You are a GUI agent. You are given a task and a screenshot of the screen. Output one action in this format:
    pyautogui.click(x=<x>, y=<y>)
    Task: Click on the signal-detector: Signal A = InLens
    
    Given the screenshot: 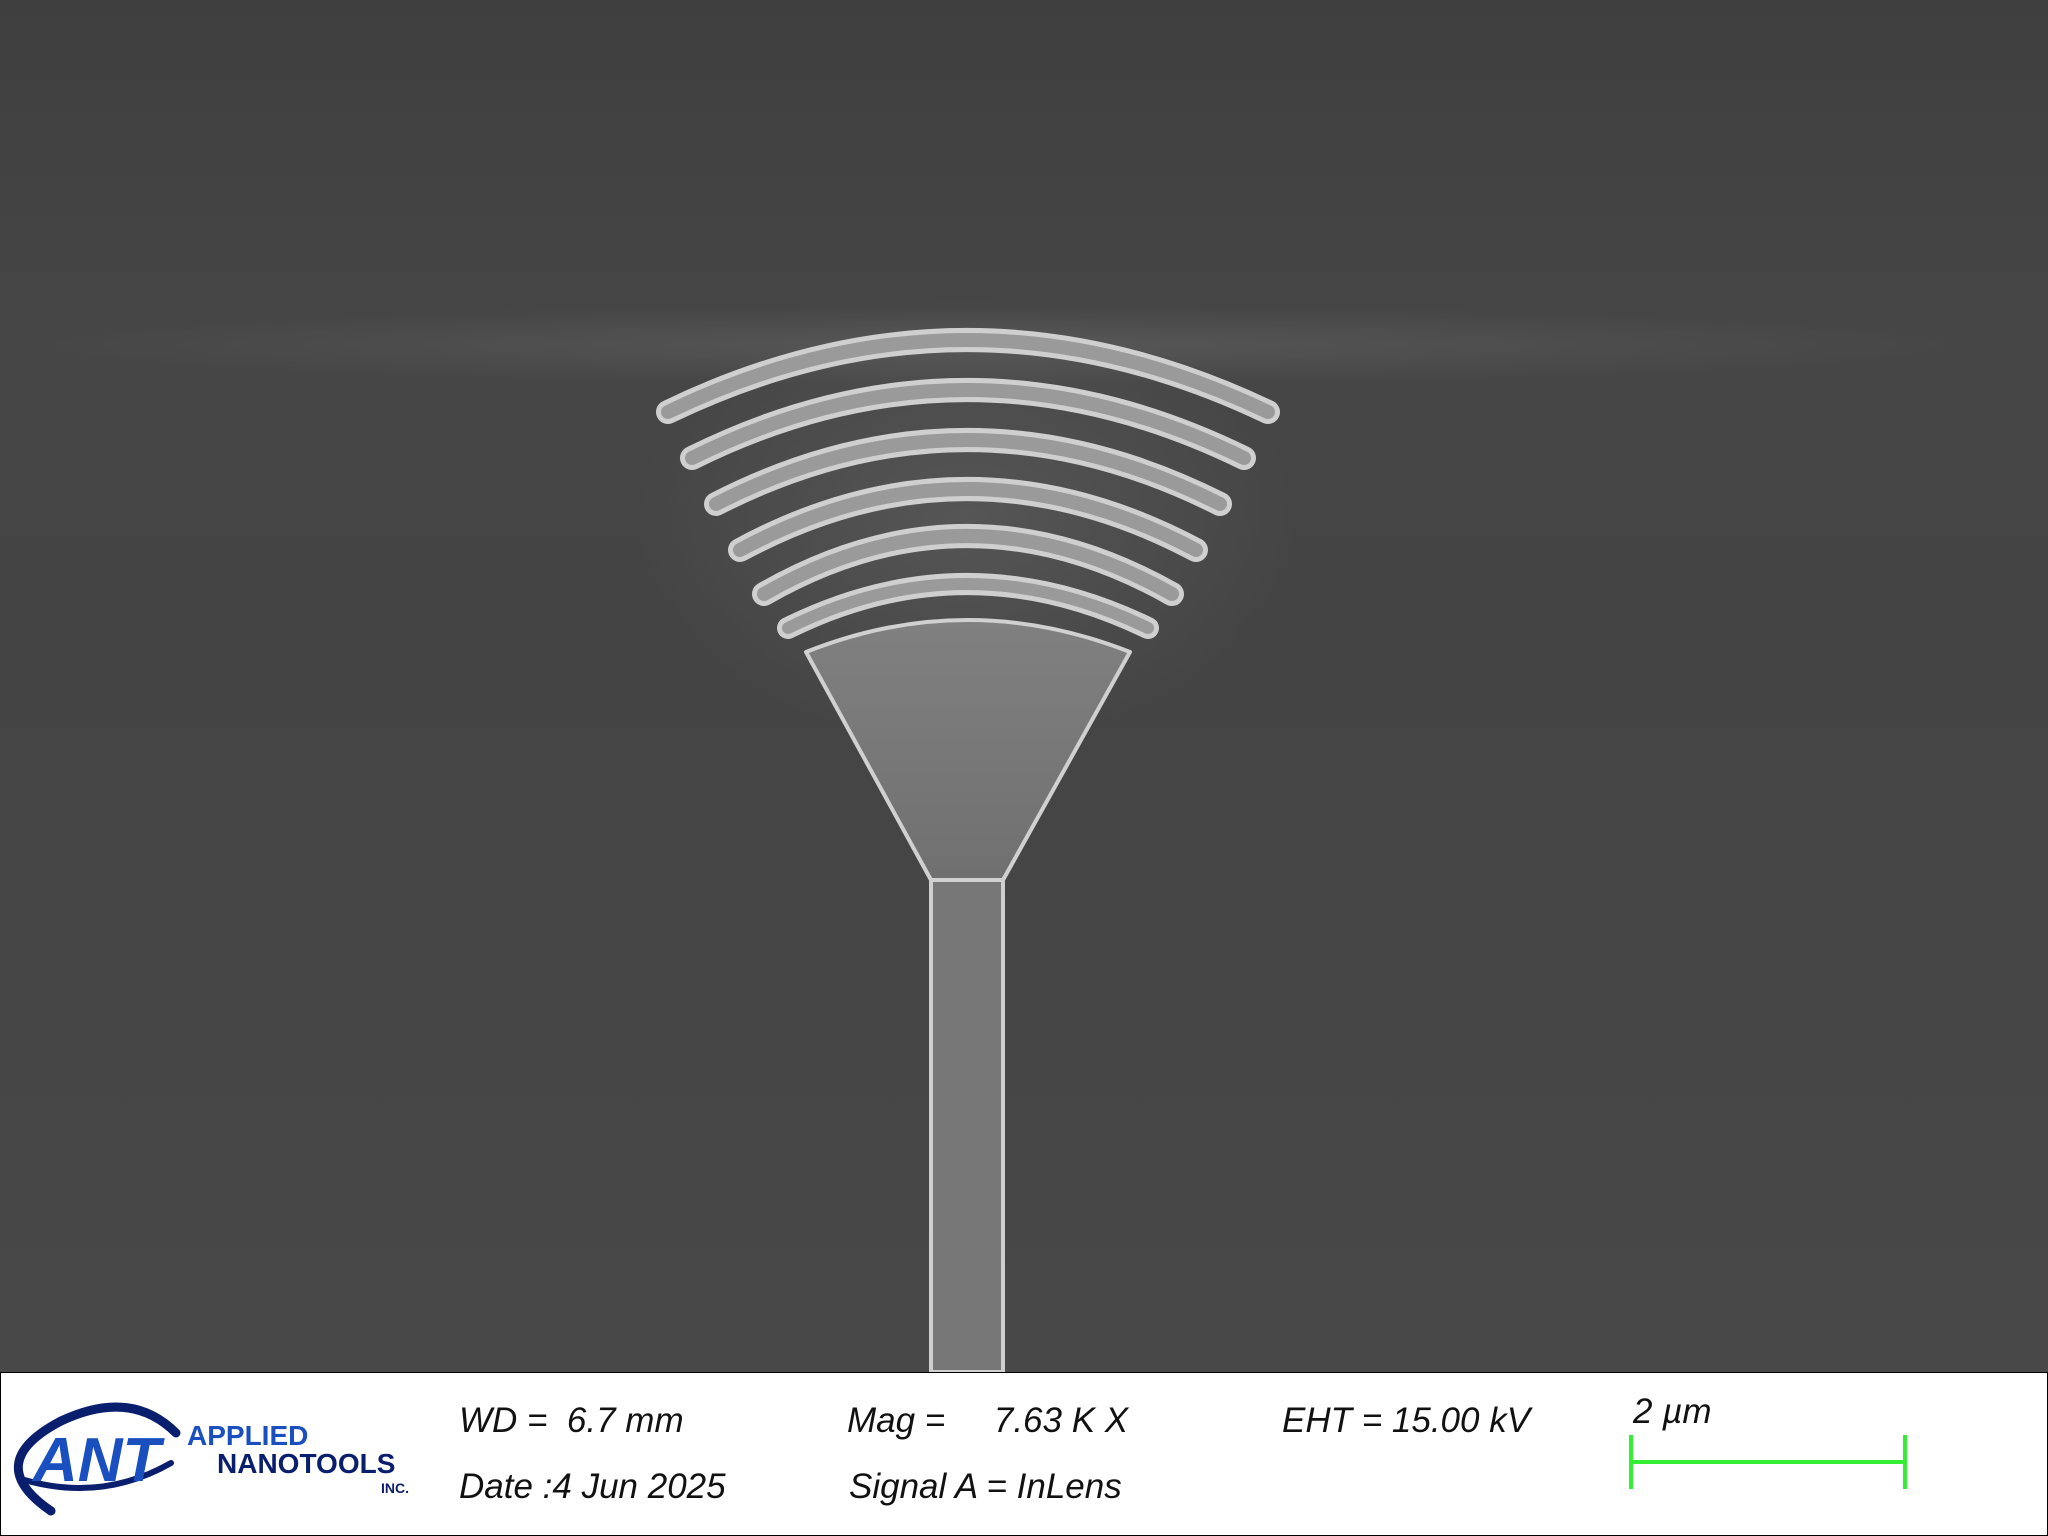 What is the action you would take?
    pyautogui.click(x=985, y=1486)
    